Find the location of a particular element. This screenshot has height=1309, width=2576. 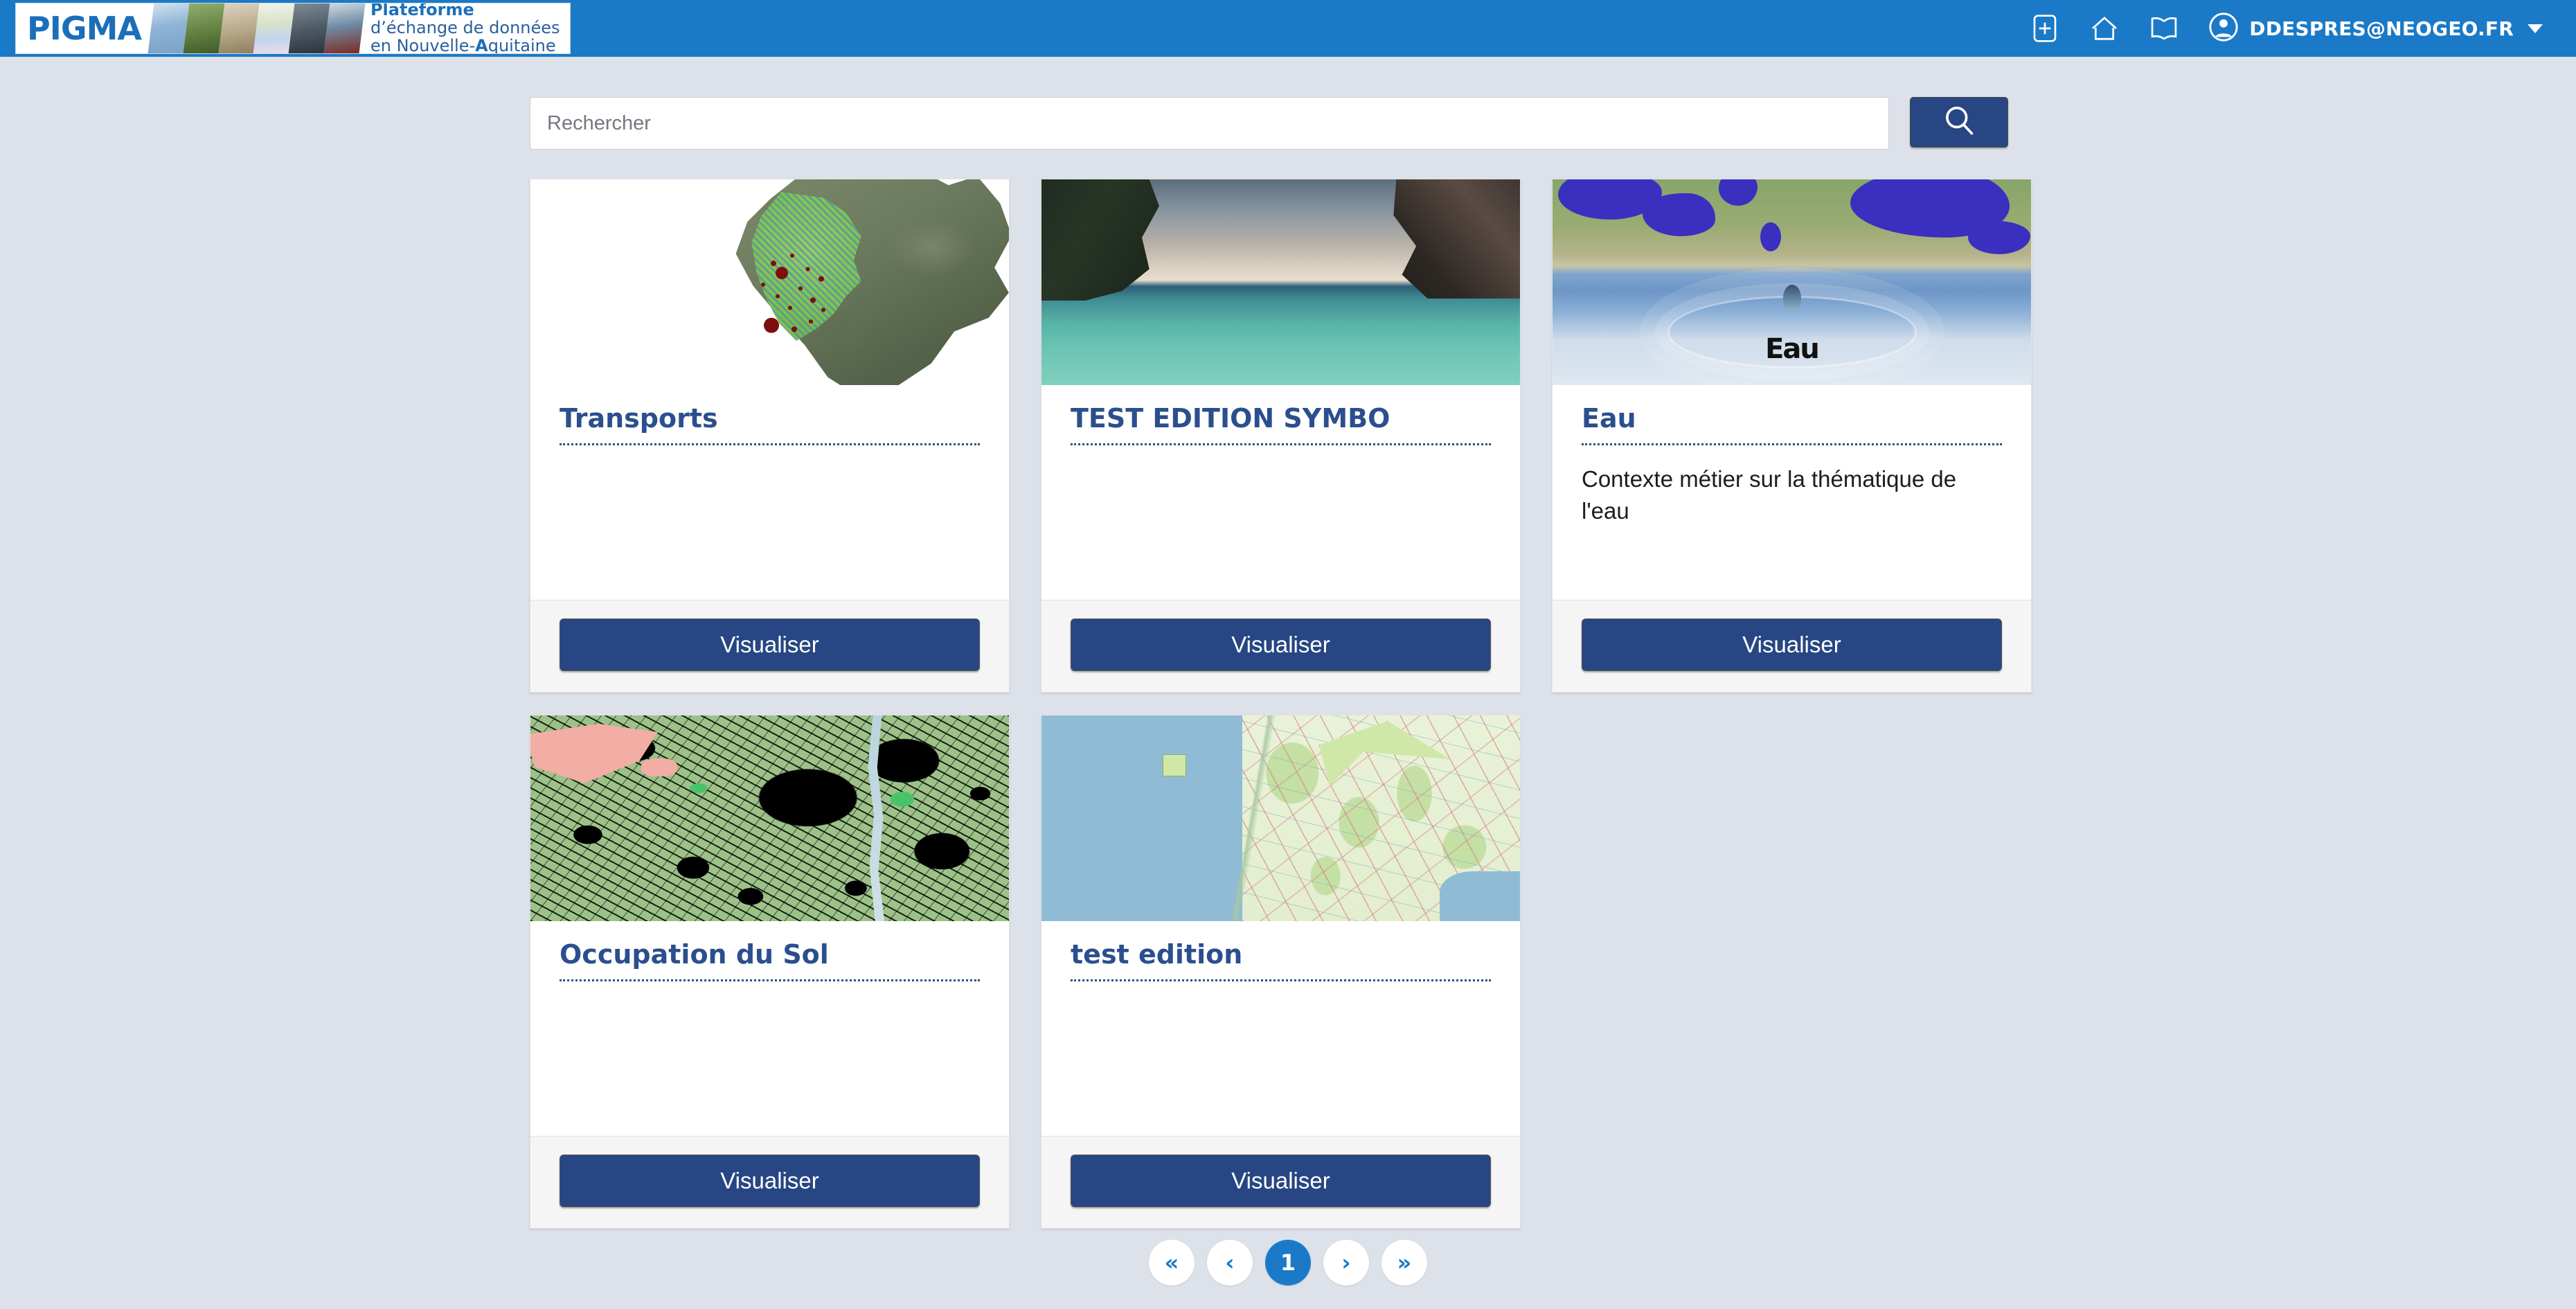

logo-tagline-line2: d’échange de données is located at coordinates (465, 28).